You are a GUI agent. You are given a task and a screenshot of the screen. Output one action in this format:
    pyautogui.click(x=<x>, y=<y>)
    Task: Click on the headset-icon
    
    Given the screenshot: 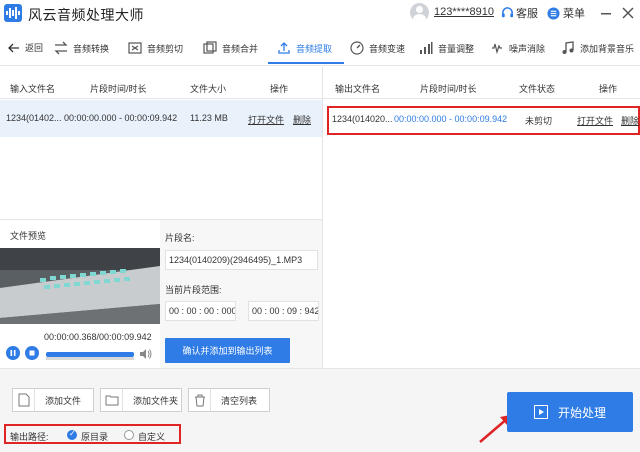 What is the action you would take?
    pyautogui.click(x=507, y=11)
    